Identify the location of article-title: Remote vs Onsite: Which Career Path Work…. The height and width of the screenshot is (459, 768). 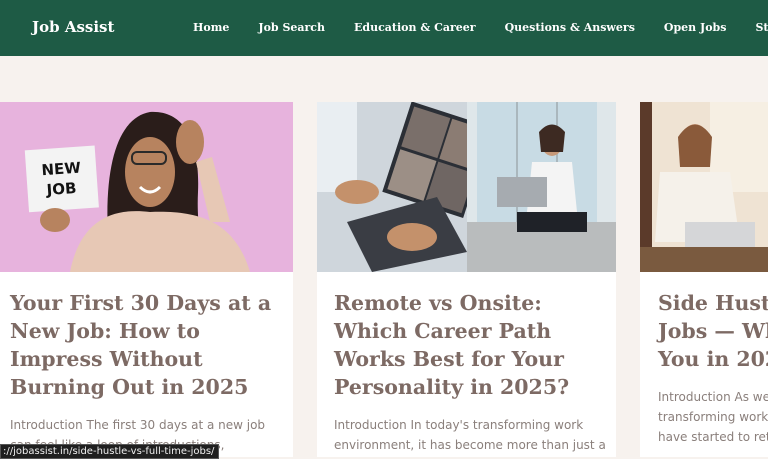
(474, 345).